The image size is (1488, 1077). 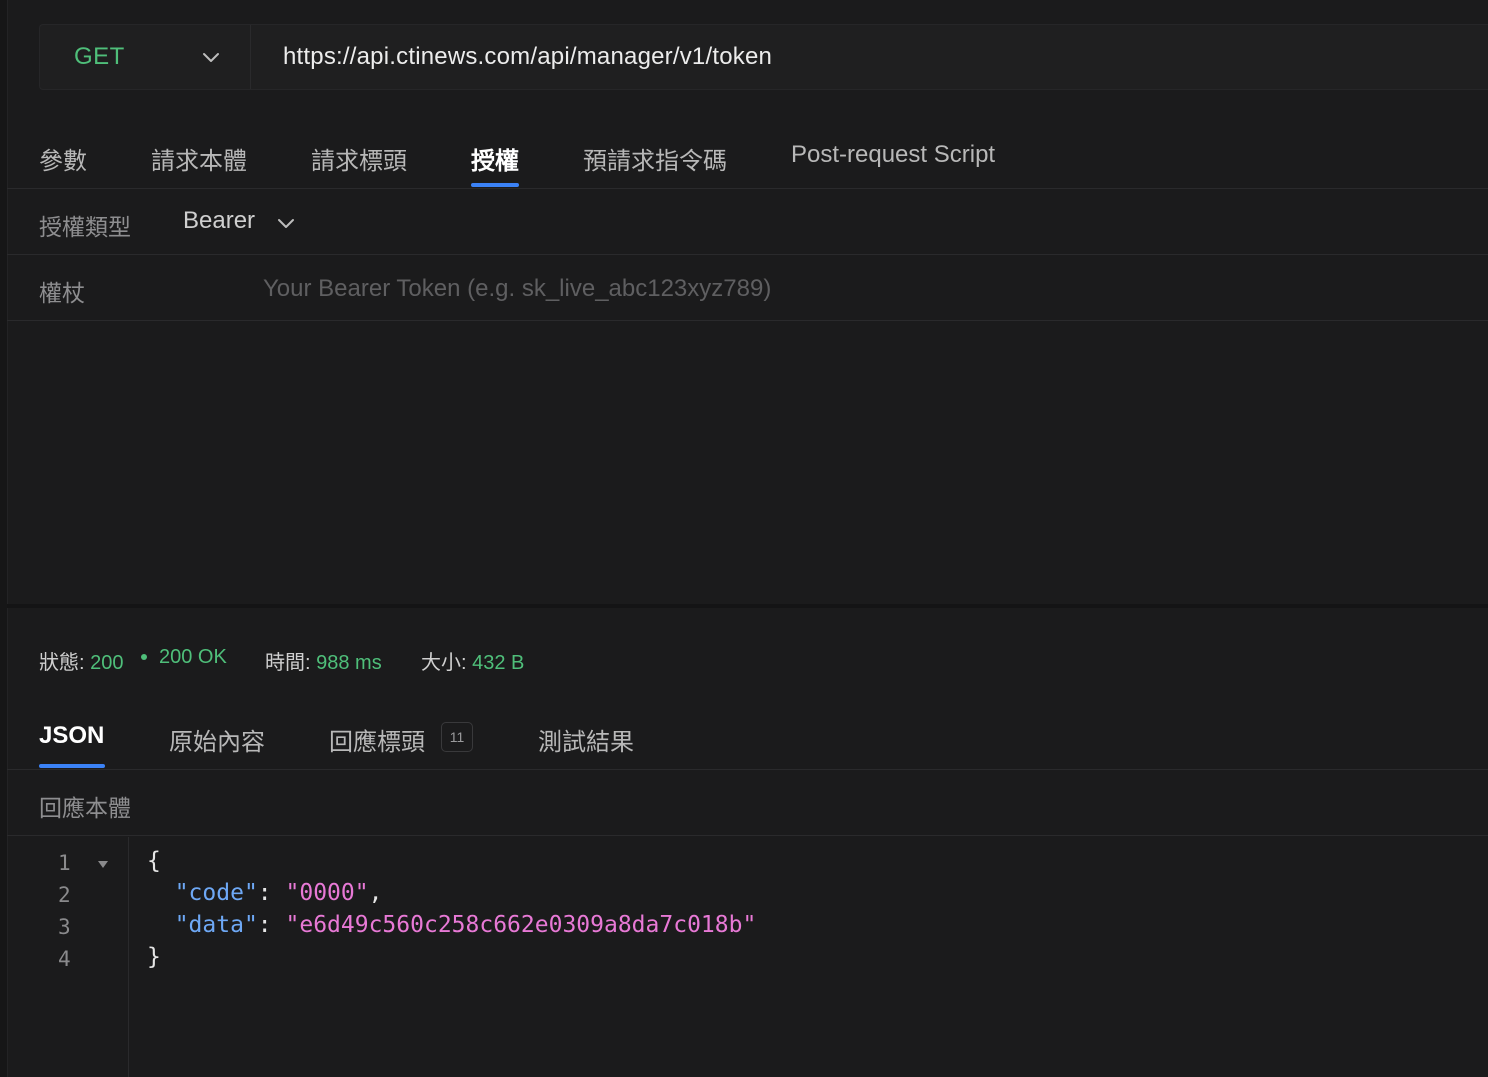 I want to click on tab-raw: 原始內容, so click(x=217, y=739).